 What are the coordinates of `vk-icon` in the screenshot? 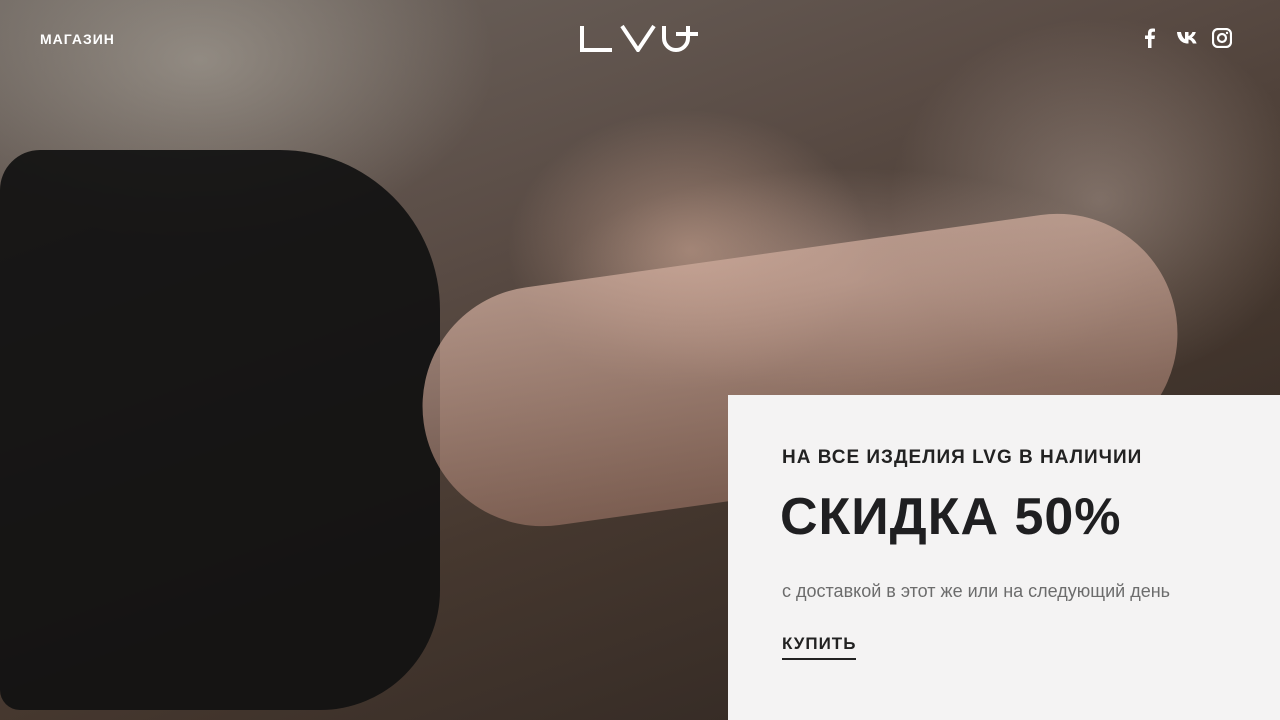 It's located at (1186, 38).